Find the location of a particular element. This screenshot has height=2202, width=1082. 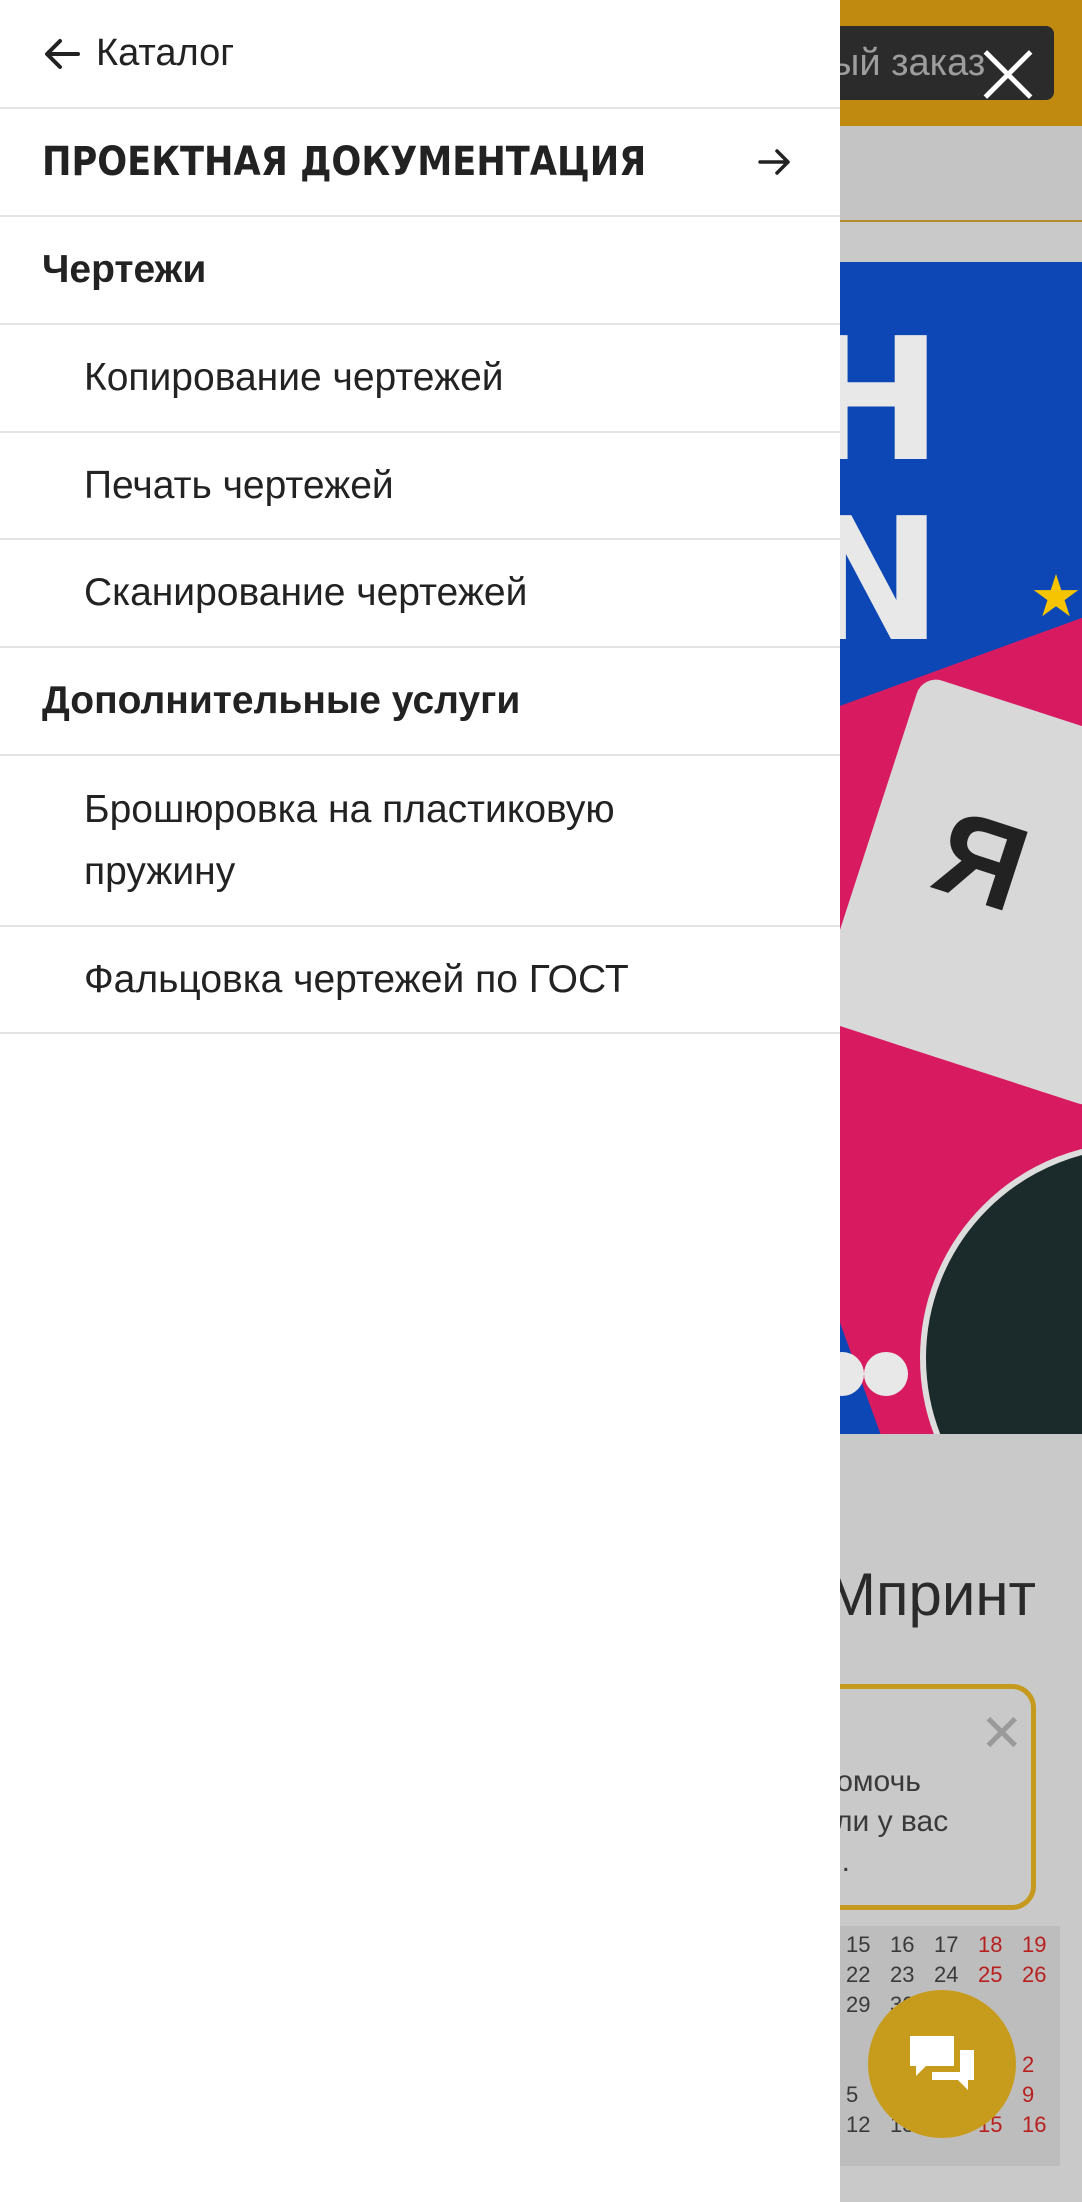

menu-item: Копирование чертежей is located at coordinates (420, 379).